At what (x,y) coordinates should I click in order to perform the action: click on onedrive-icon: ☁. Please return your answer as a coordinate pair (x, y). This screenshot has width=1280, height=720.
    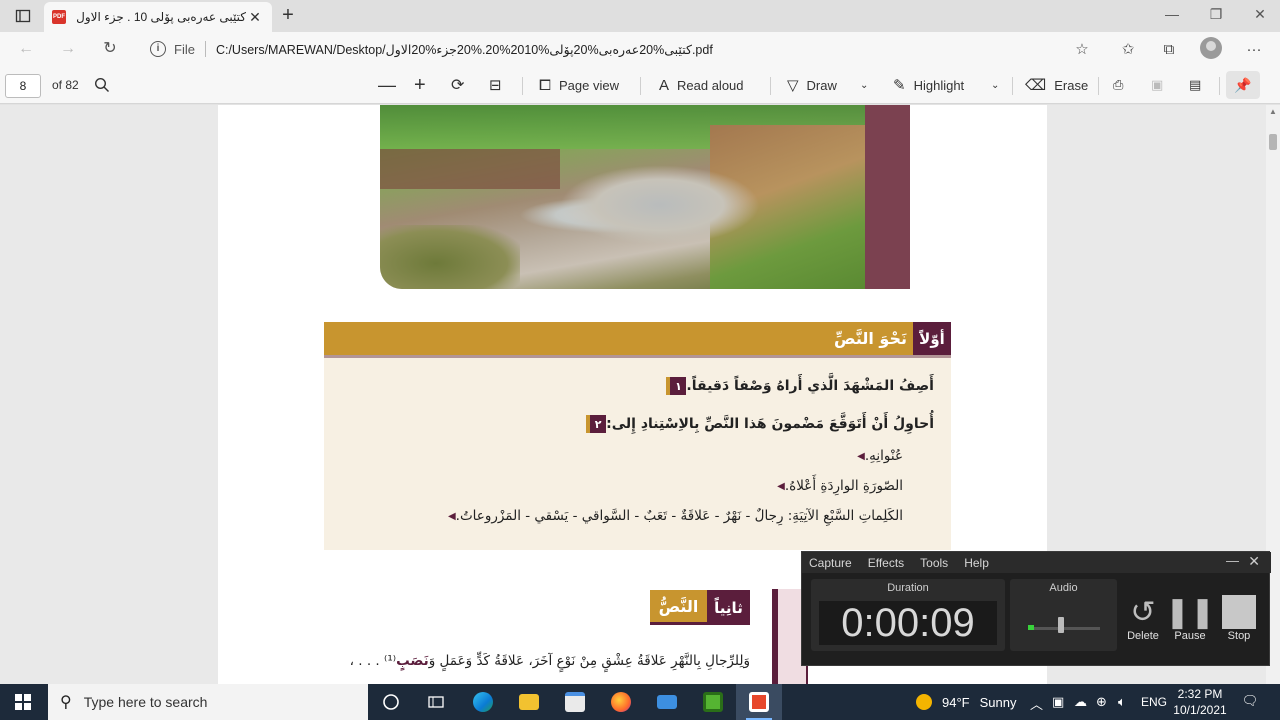
    Looking at the image, I should click on (1080, 702).